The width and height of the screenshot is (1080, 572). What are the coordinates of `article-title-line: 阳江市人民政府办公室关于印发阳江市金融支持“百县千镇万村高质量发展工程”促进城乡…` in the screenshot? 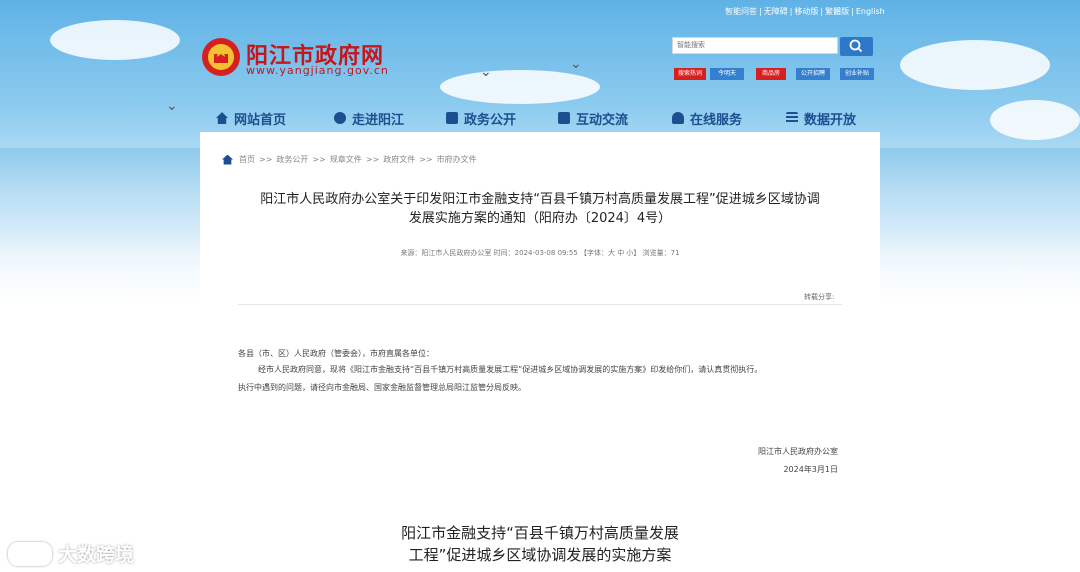 It's located at (540, 199).